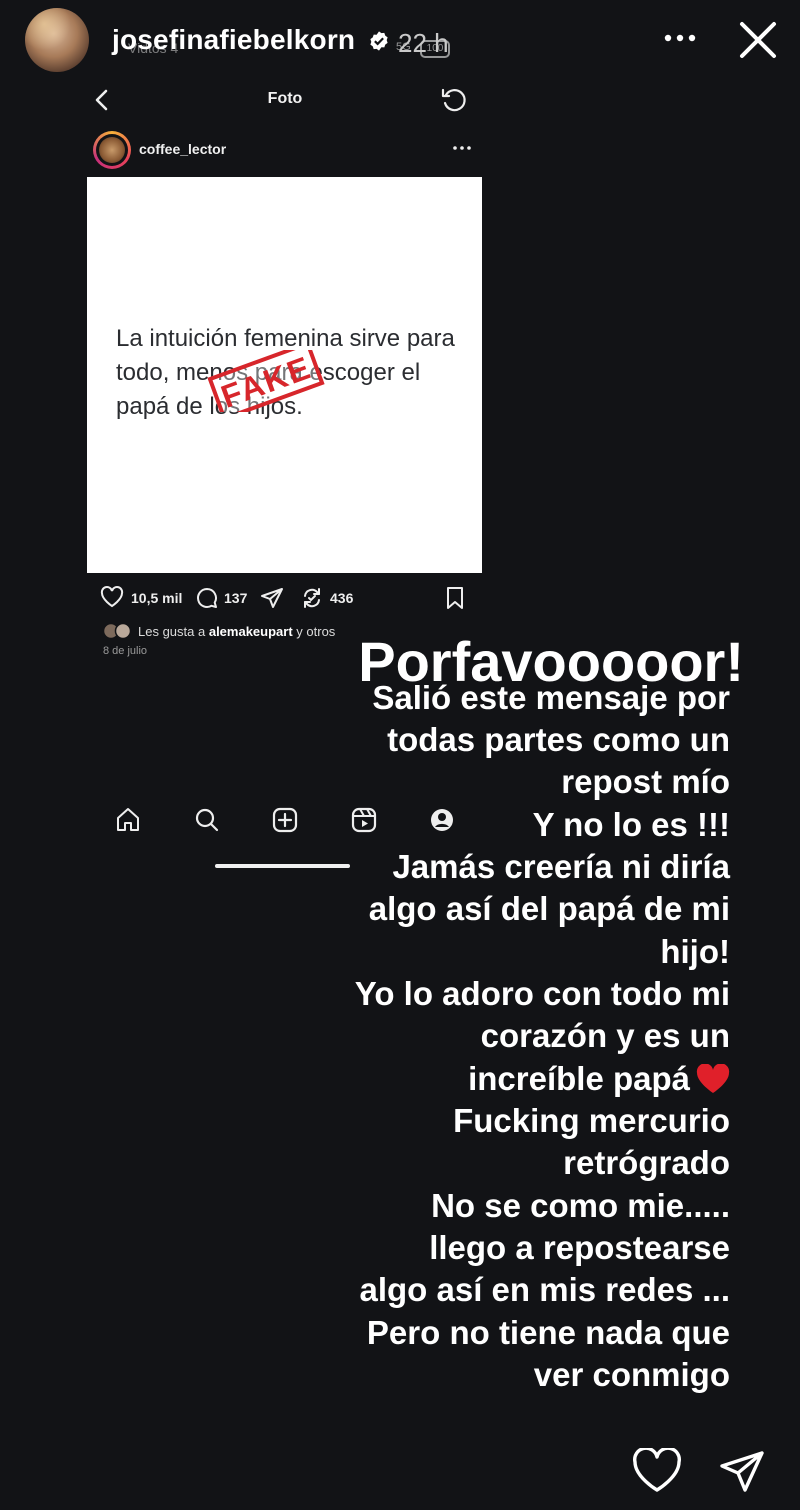 The height and width of the screenshot is (1510, 800). I want to click on caption-line: corazón y es un, so click(605, 1035).